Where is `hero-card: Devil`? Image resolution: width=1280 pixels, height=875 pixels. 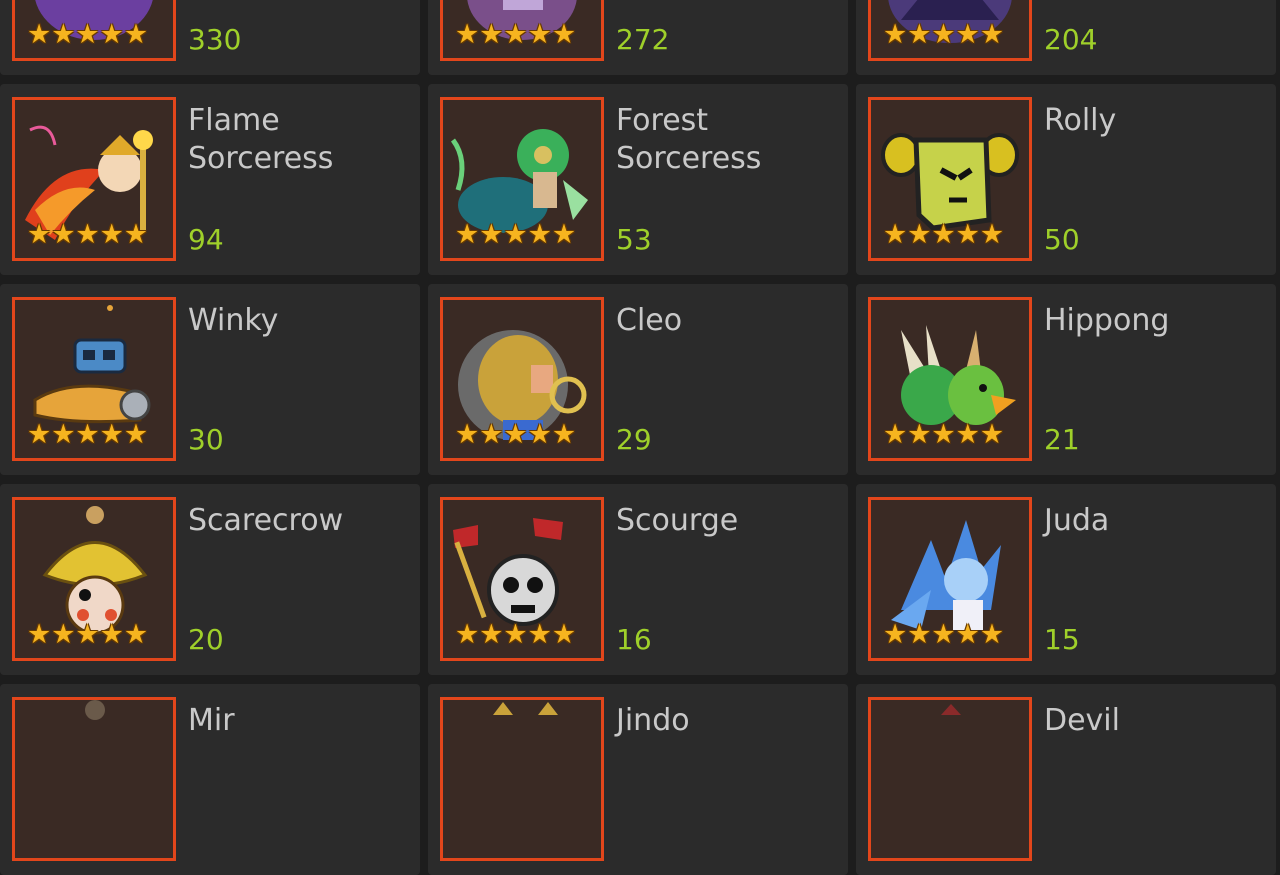
hero-card: Devil is located at coordinates (1066, 779).